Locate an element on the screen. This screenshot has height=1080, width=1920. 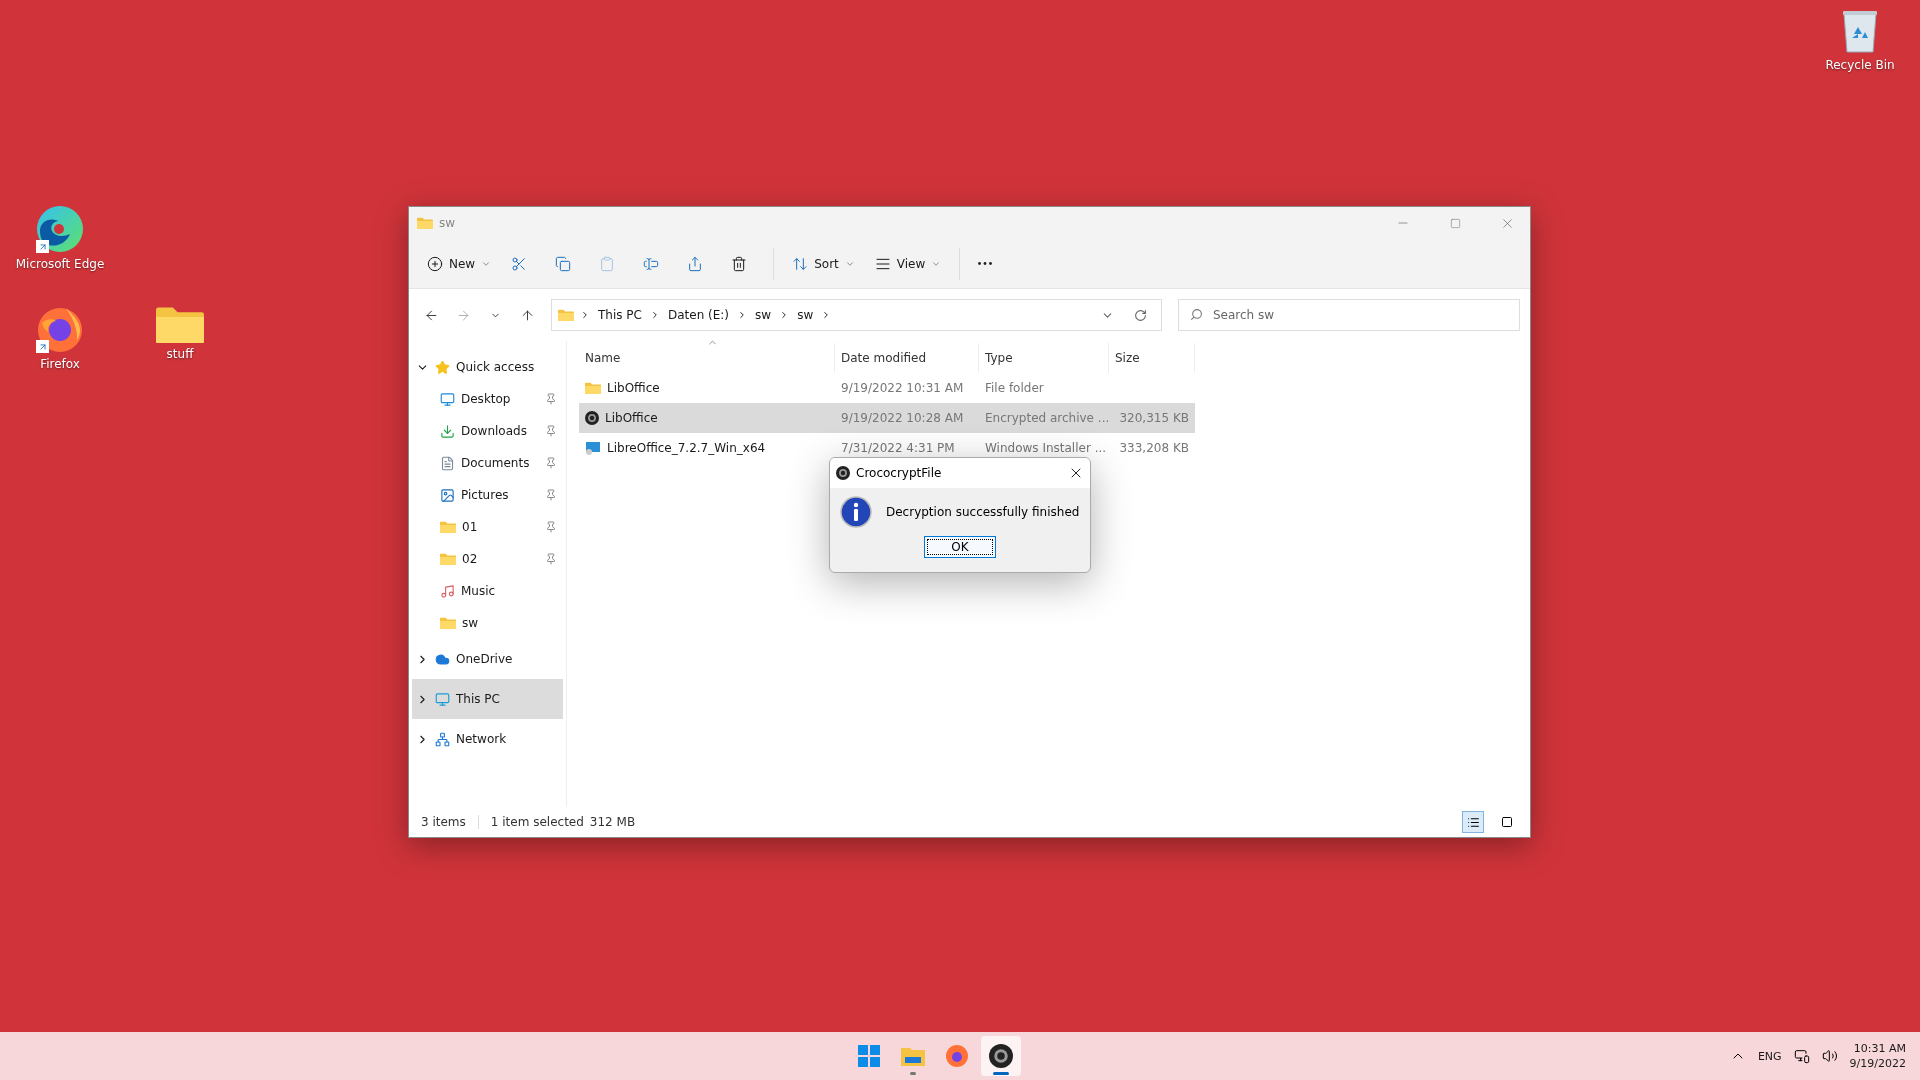
arrow-right-icon is located at coordinates (463, 315).